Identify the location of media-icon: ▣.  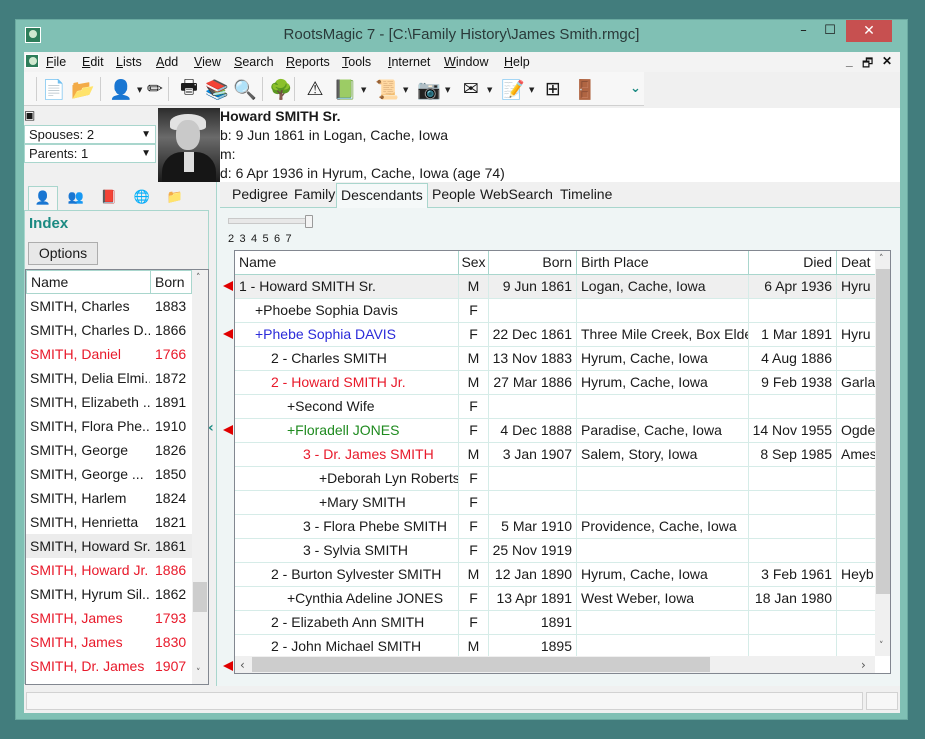
(34, 116).